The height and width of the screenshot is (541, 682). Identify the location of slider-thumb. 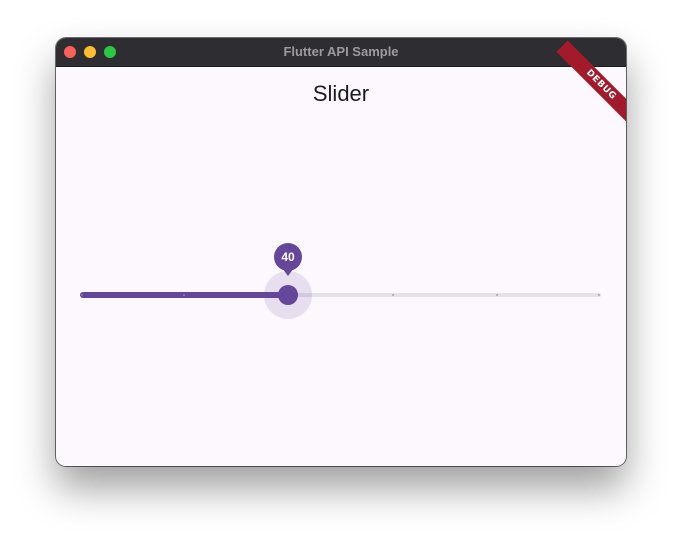
(288, 295).